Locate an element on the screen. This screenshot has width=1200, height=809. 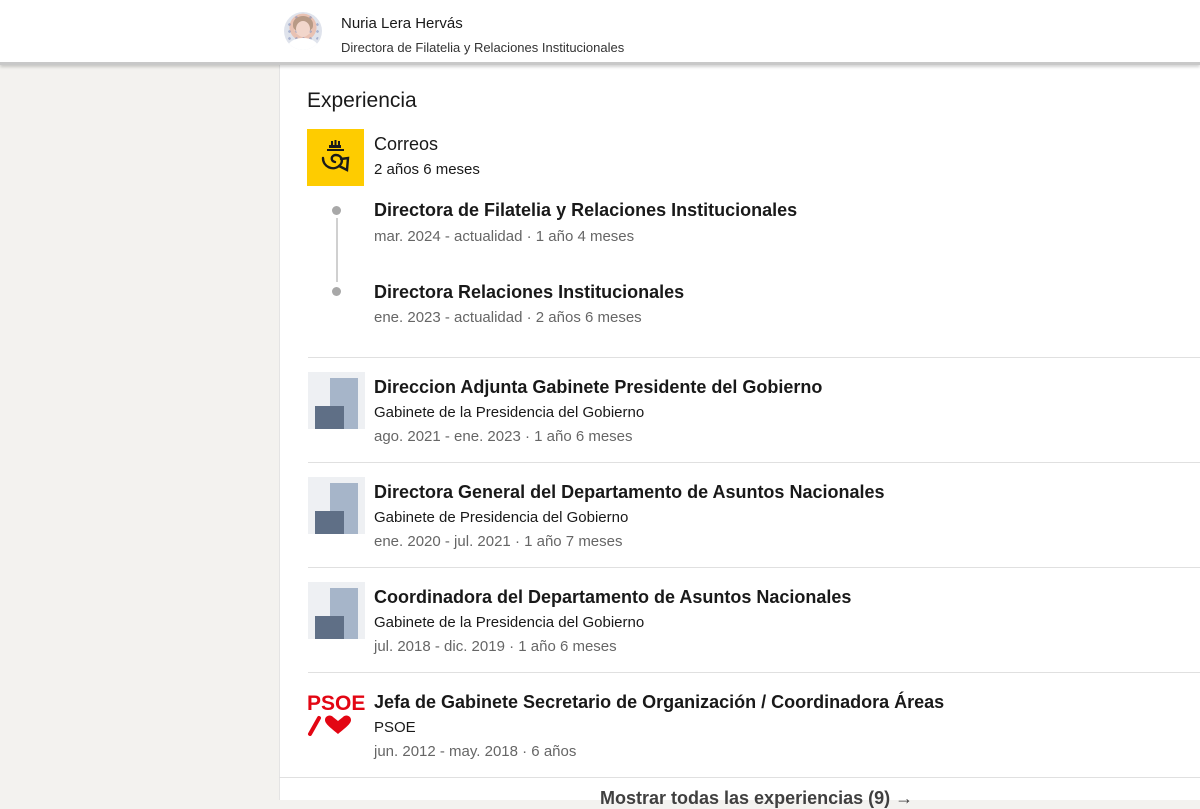
experience-company: Gabinete de Presidencia del Gobierno is located at coordinates (501, 517).